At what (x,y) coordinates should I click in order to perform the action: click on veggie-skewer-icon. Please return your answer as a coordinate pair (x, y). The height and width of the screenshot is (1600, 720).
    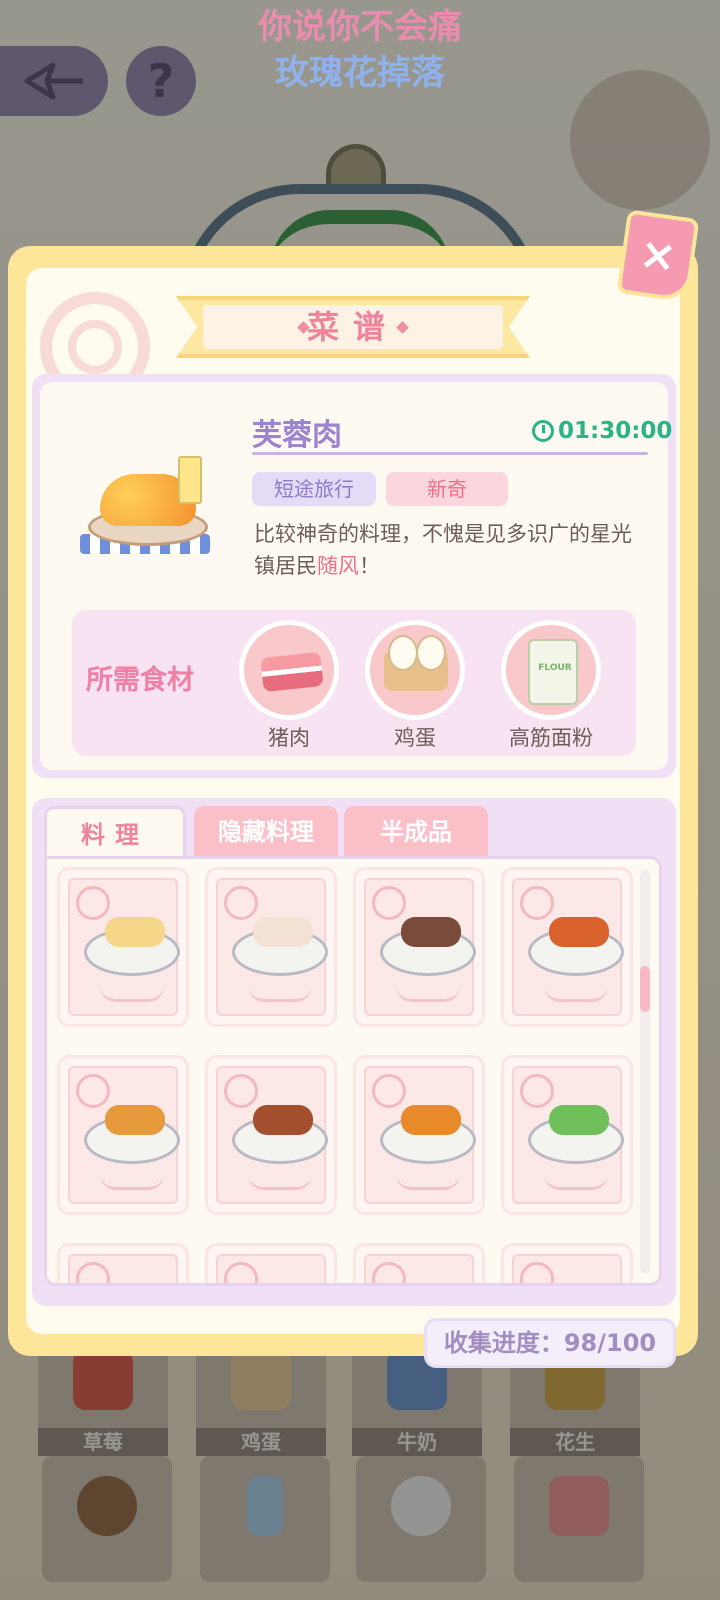
    Looking at the image, I should click on (576, 1134).